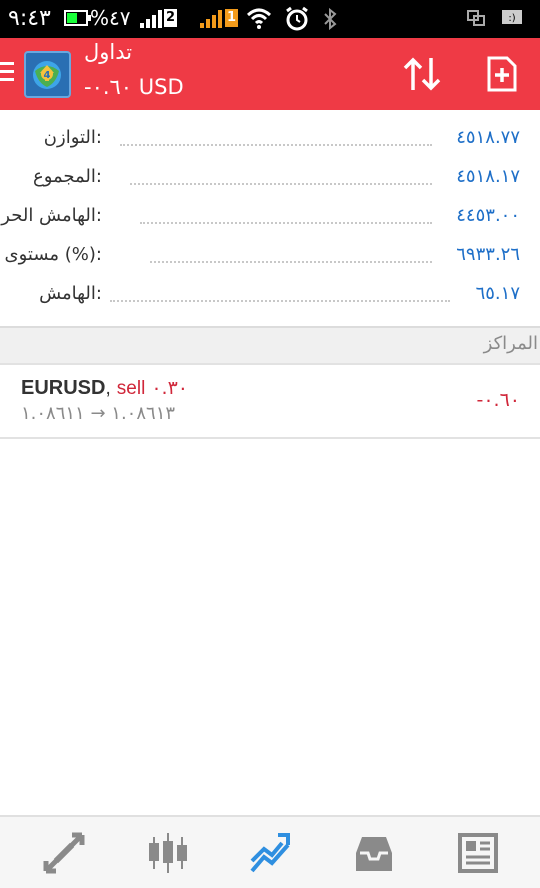 The width and height of the screenshot is (540, 888). What do you see at coordinates (63, 388) in the screenshot?
I see `position-symbol: EURUSD` at bounding box center [63, 388].